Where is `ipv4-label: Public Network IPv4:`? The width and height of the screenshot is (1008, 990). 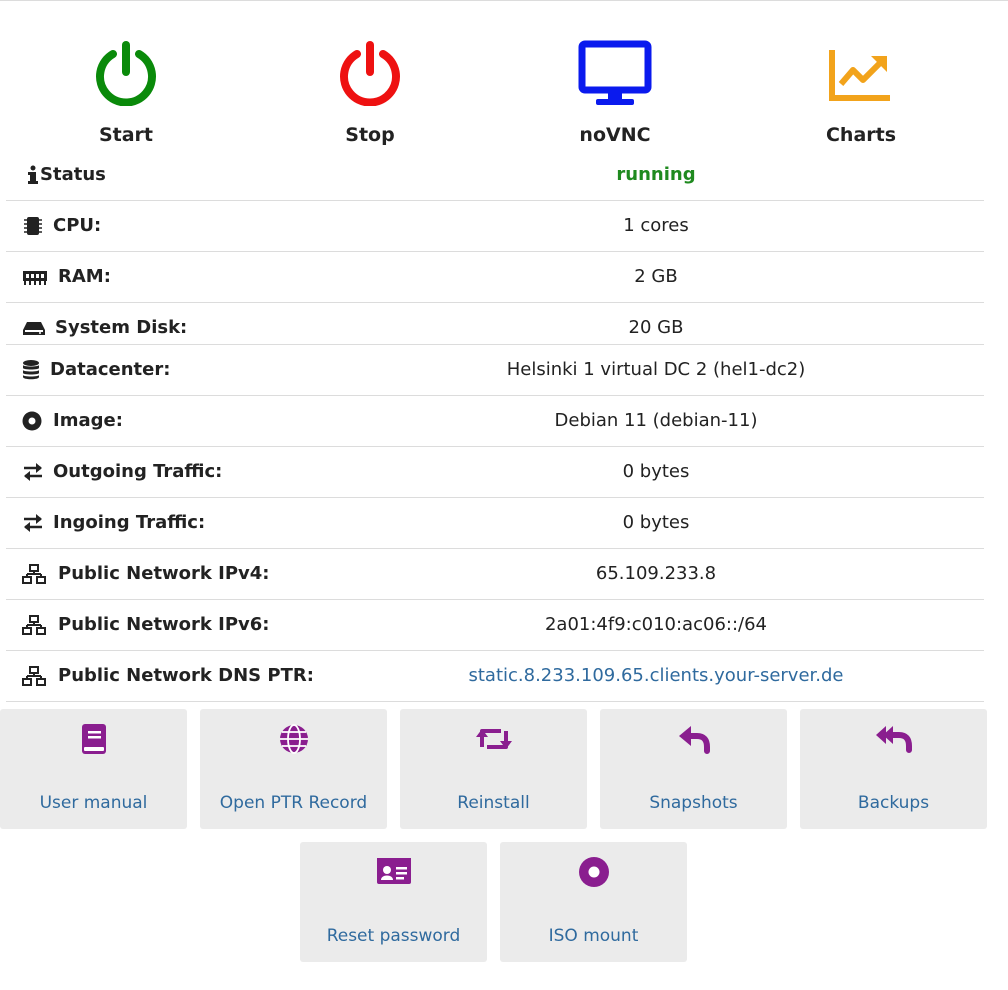
ipv4-label: Public Network IPv4: is located at coordinates (164, 573).